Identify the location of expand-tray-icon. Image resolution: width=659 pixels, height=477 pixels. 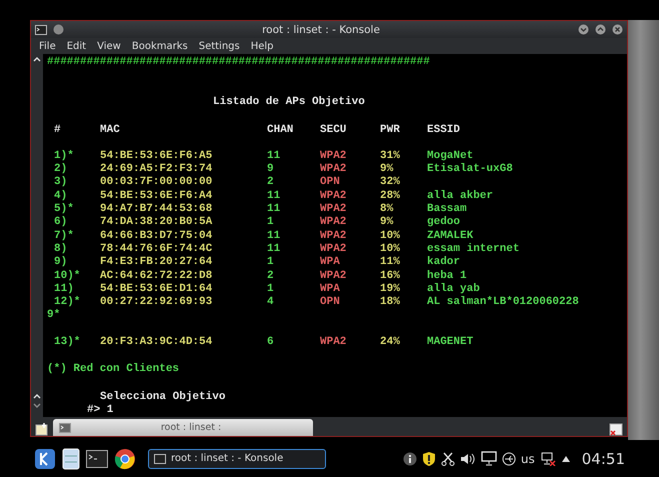
(565, 458).